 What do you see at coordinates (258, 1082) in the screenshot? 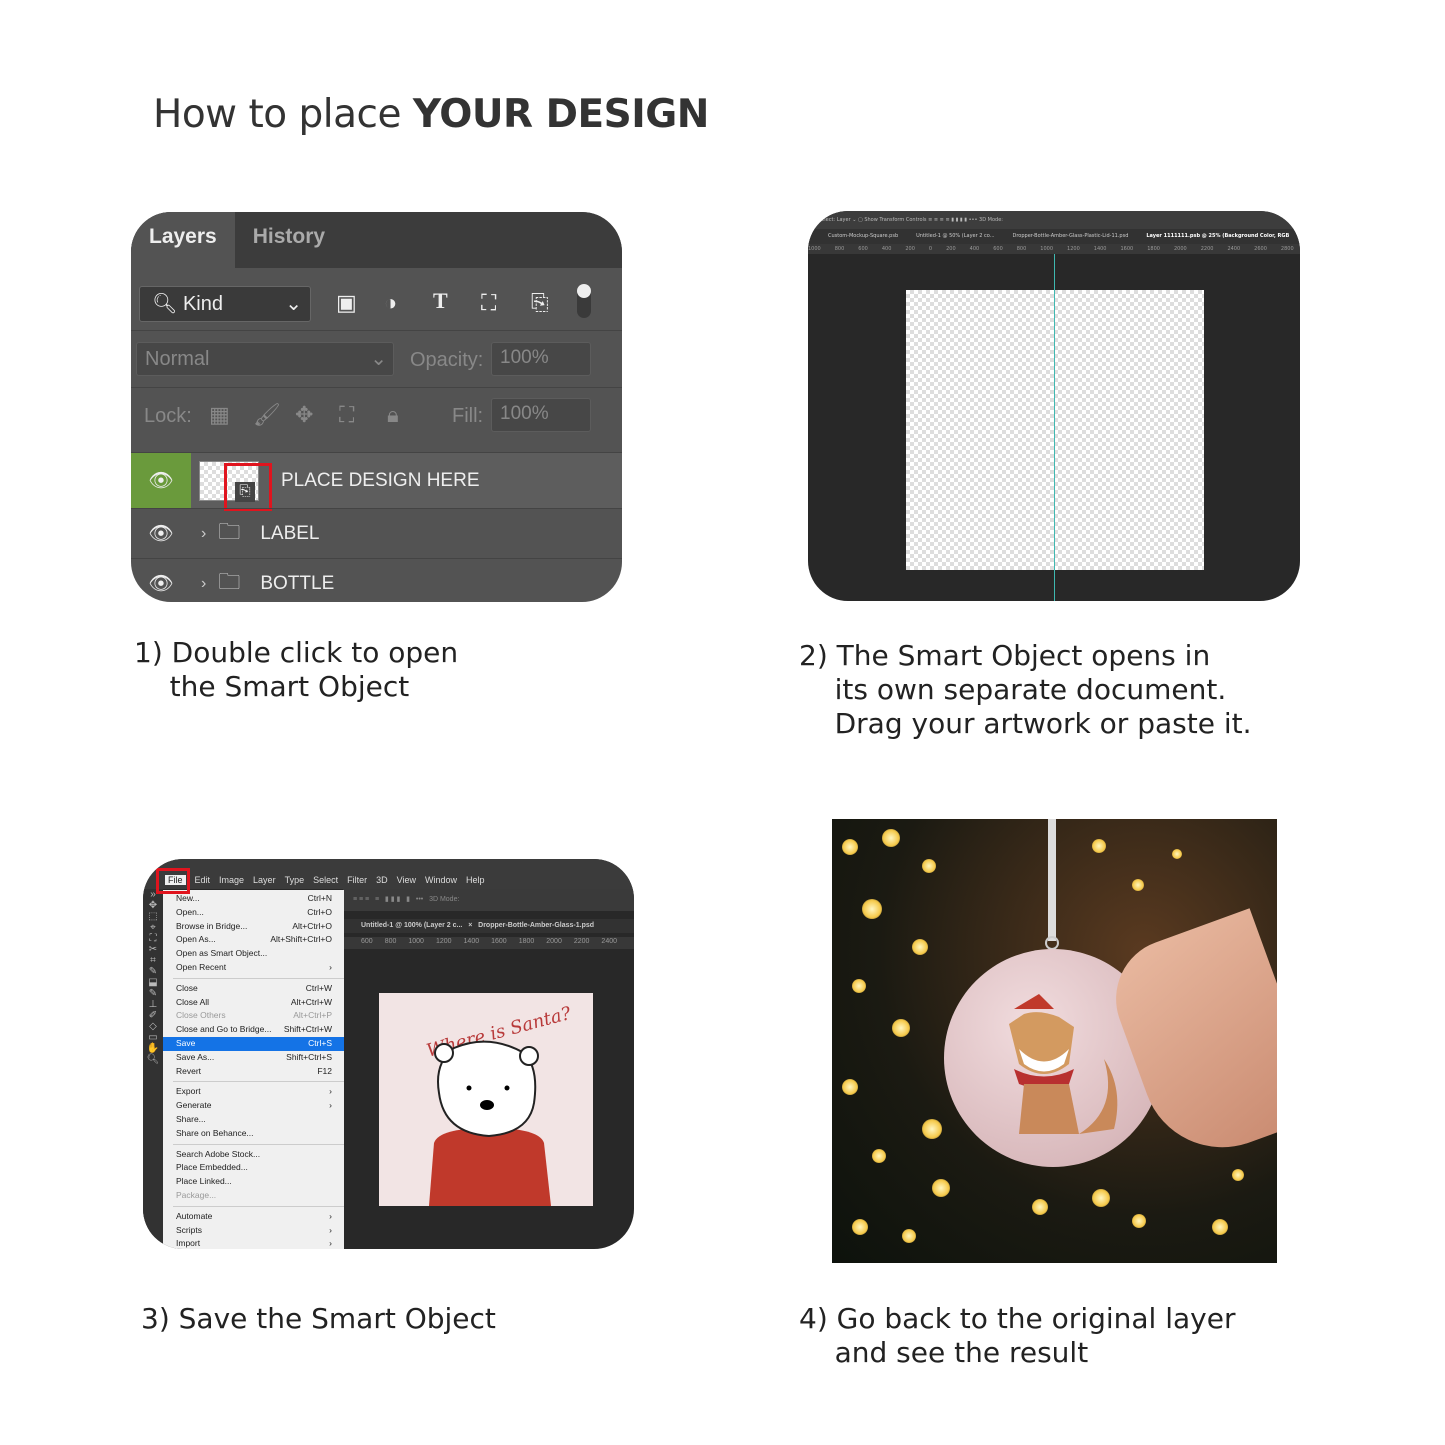
I see `menu-separator` at bounding box center [258, 1082].